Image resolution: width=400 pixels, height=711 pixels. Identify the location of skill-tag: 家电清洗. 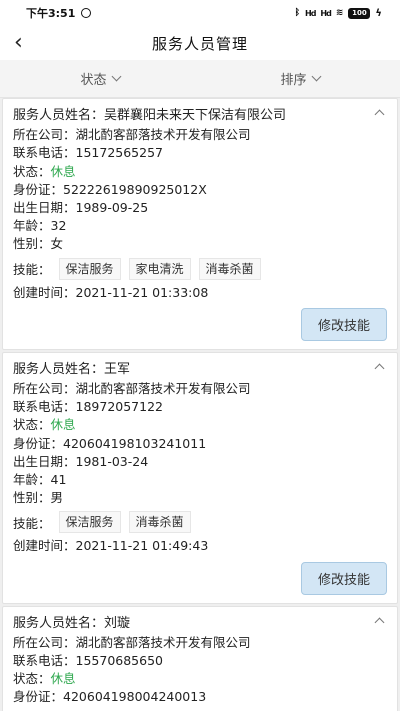
(159, 268).